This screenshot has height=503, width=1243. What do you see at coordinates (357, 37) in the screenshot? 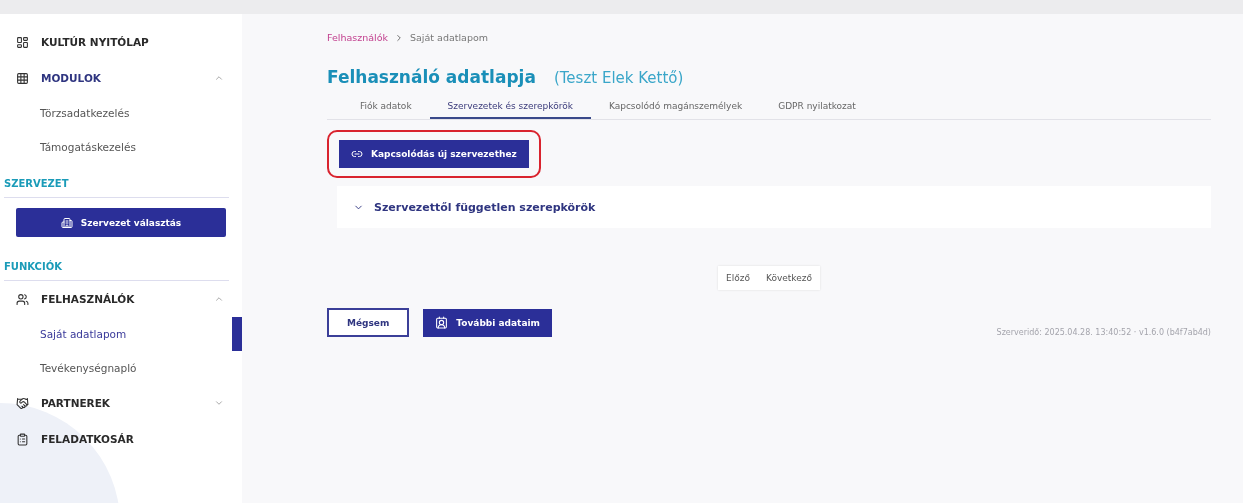
I see `breadcrumb-link: Felhasználók` at bounding box center [357, 37].